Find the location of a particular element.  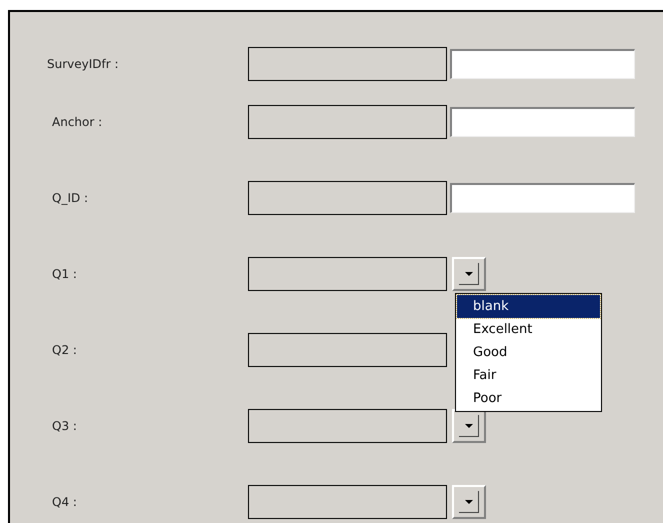

dropdown-option: blank is located at coordinates (528, 306).